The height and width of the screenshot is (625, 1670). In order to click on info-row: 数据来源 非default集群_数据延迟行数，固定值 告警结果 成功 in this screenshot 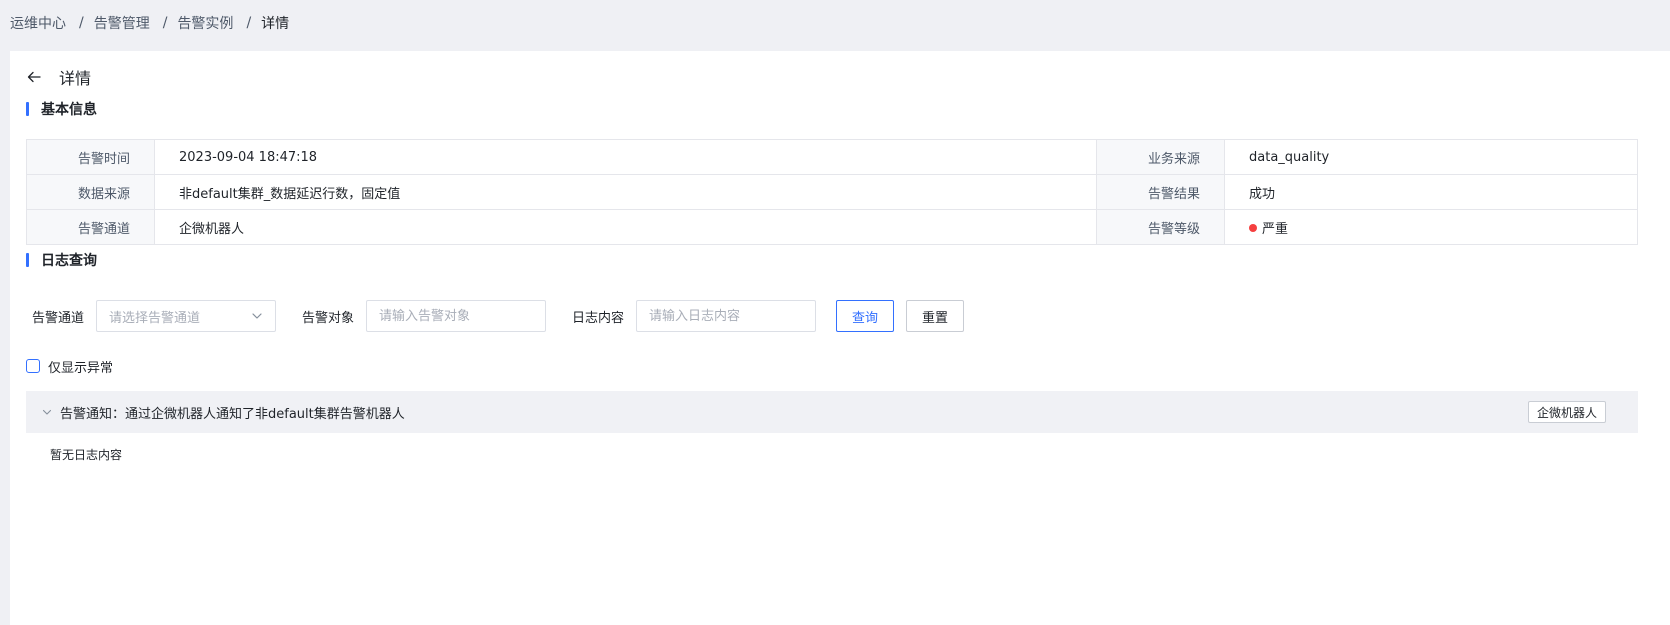, I will do `click(832, 192)`.